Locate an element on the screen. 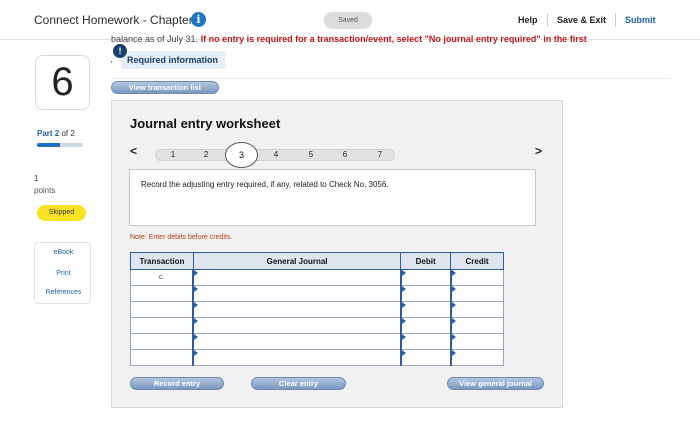 This screenshot has width=700, height=442. transaction-cell: c. is located at coordinates (162, 277).